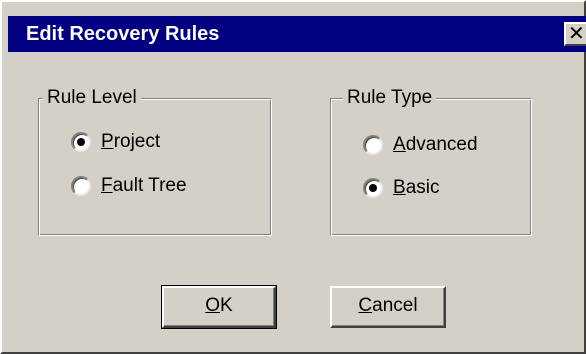  Describe the element at coordinates (131, 141) in the screenshot. I see `radio-project-label: Project` at that location.